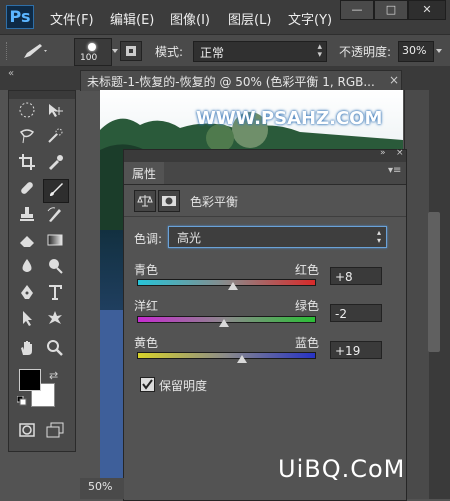  What do you see at coordinates (434, 282) in the screenshot?
I see `vertical-scrollbar` at bounding box center [434, 282].